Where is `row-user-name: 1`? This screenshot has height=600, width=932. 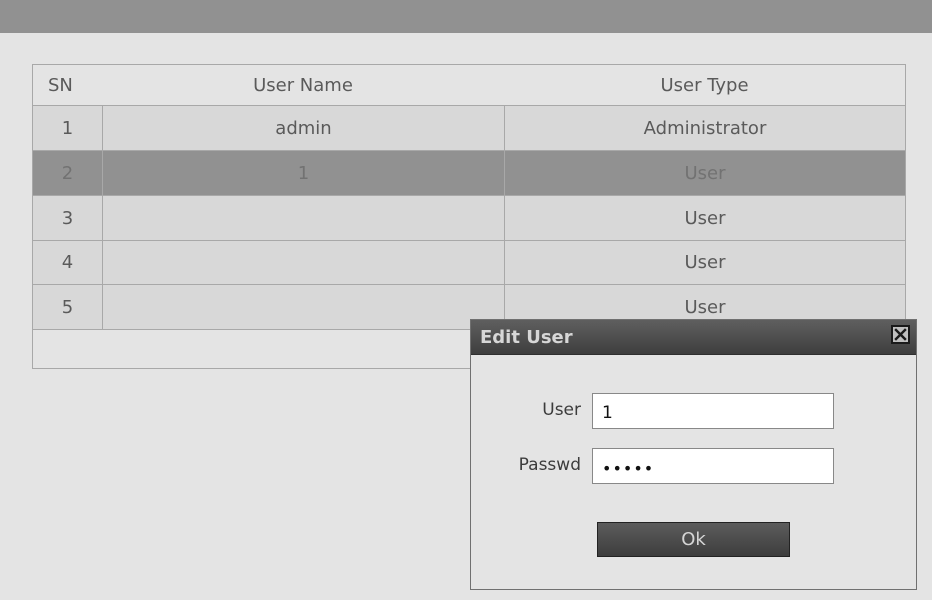
row-user-name: 1 is located at coordinates (303, 173).